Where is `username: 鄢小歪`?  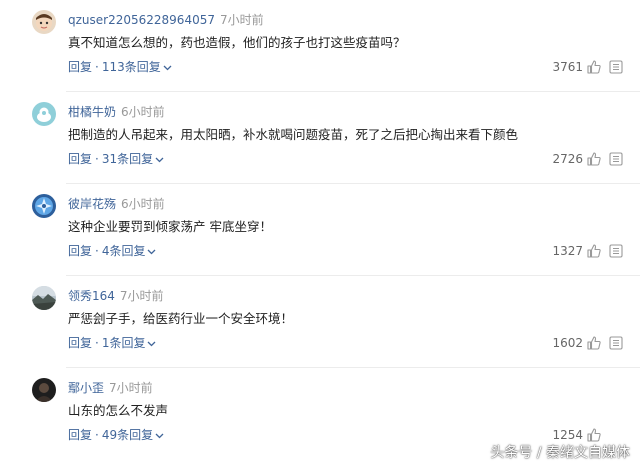 username: 鄢小歪 is located at coordinates (86, 388).